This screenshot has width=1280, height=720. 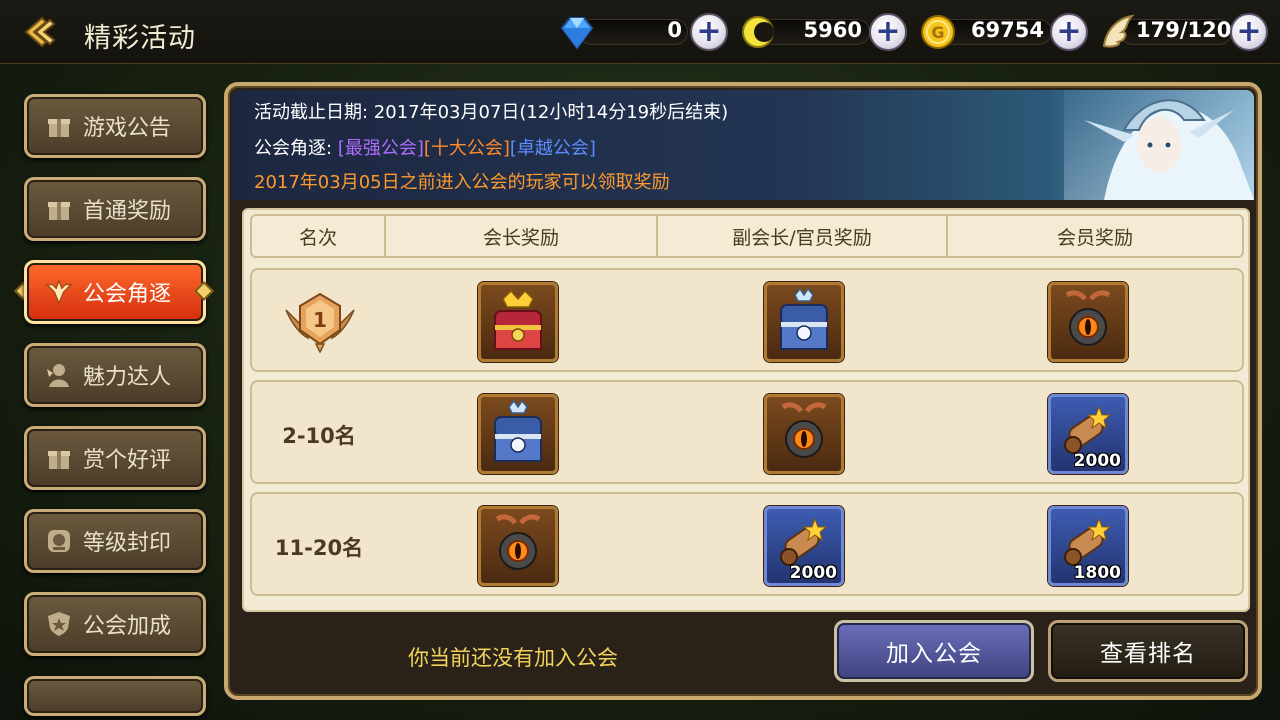 I want to click on sidebar-item-label: 等级封印, so click(x=127, y=543).